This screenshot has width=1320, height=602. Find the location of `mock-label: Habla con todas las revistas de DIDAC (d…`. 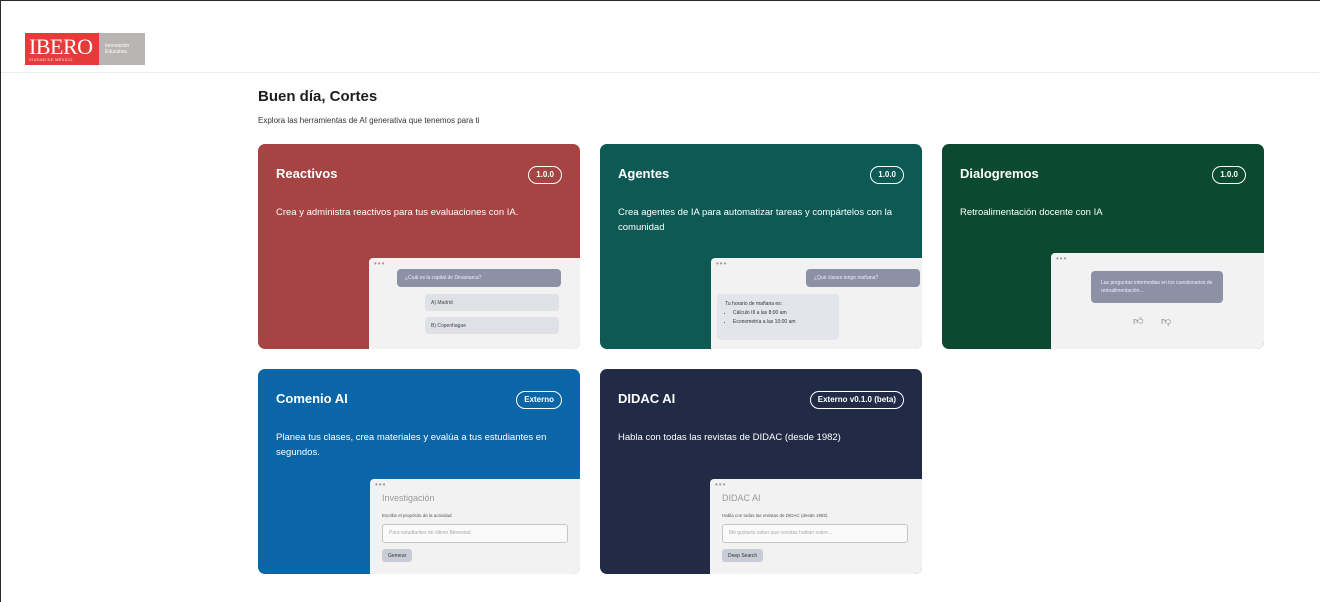

mock-label: Habla con todas las revistas de DIDAC (d… is located at coordinates (775, 515).